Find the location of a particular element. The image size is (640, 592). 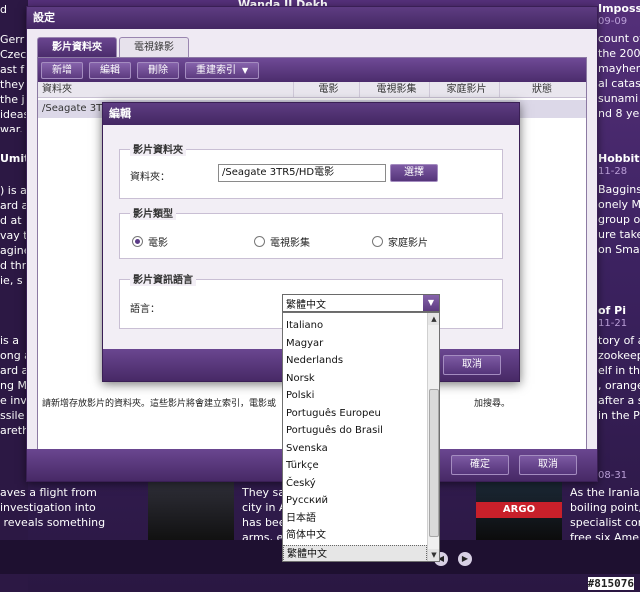

scrollbar-thumb is located at coordinates (434, 463).